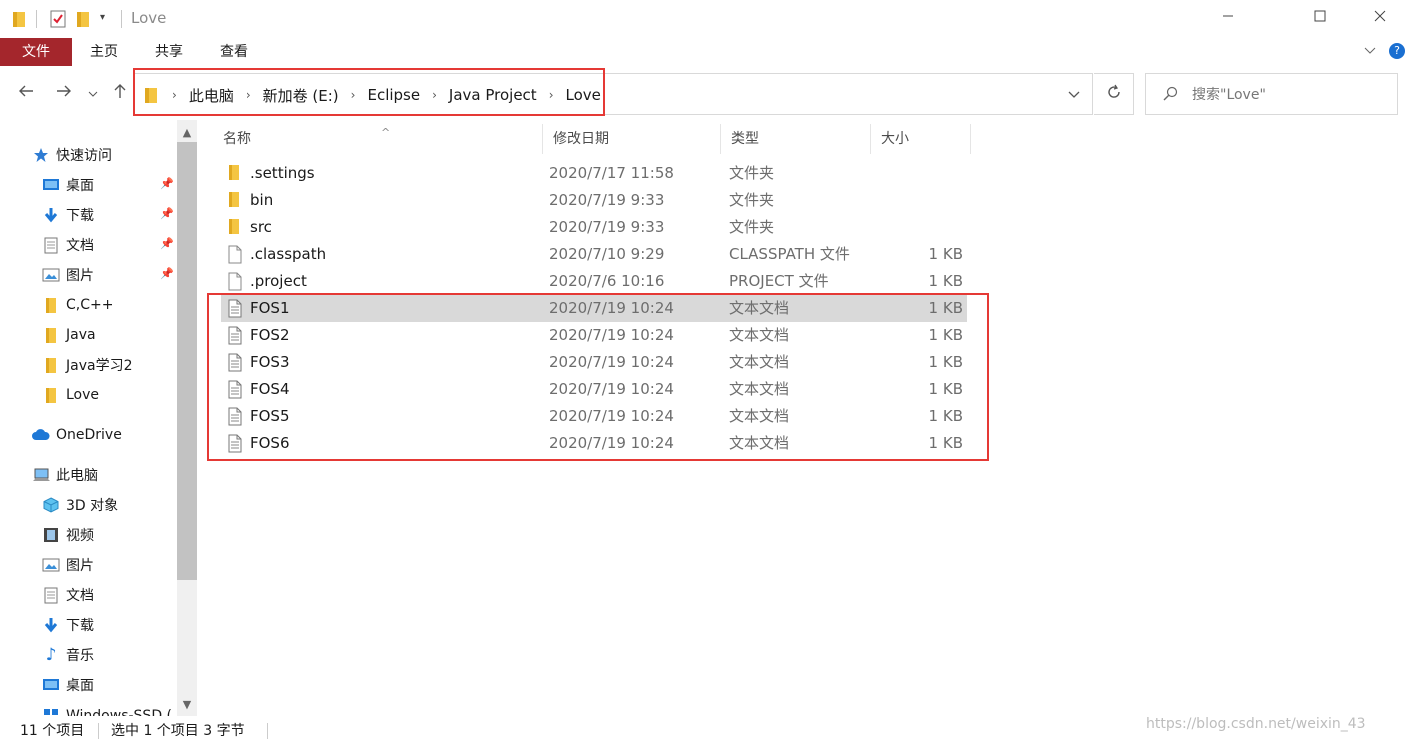  Describe the element at coordinates (278, 281) in the screenshot. I see `file-name: .project` at that location.